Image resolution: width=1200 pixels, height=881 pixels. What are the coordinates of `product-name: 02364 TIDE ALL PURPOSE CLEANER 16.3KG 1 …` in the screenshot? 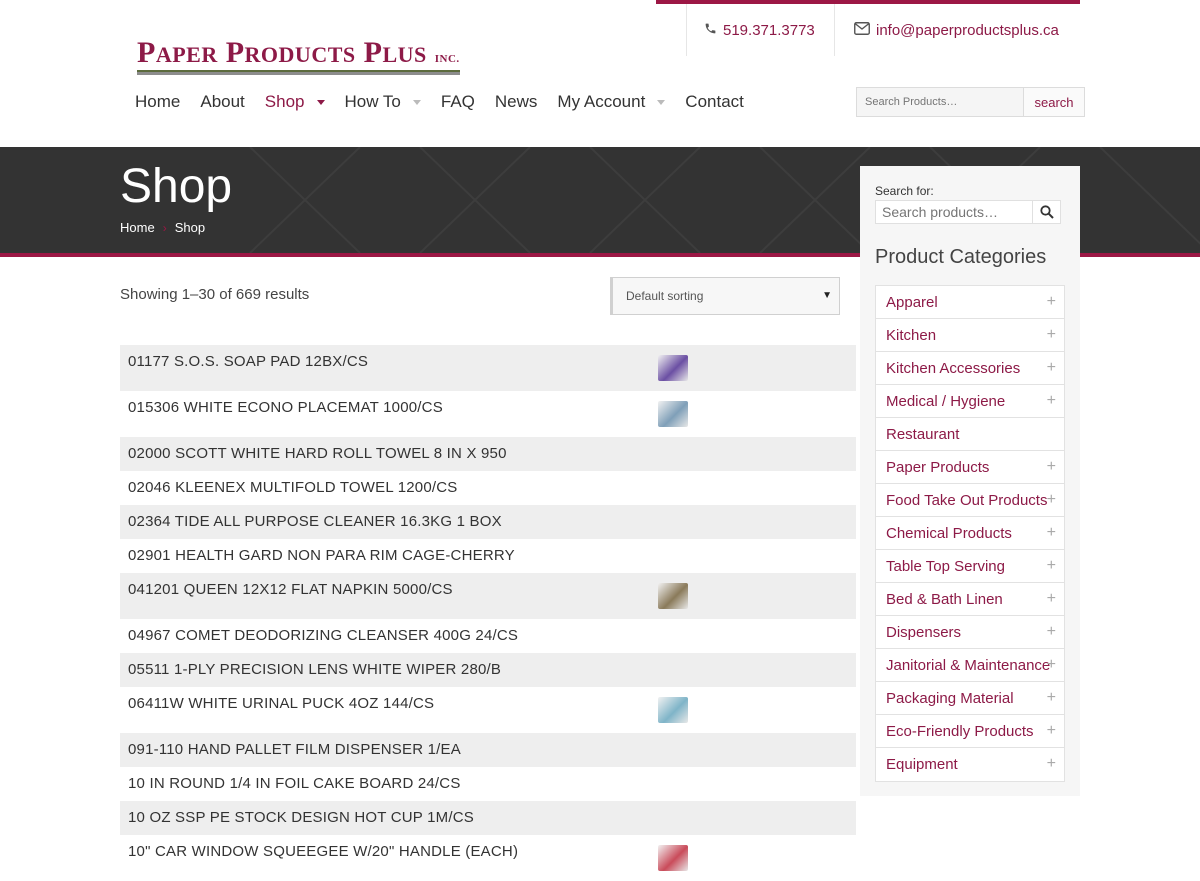 It's located at (315, 521).